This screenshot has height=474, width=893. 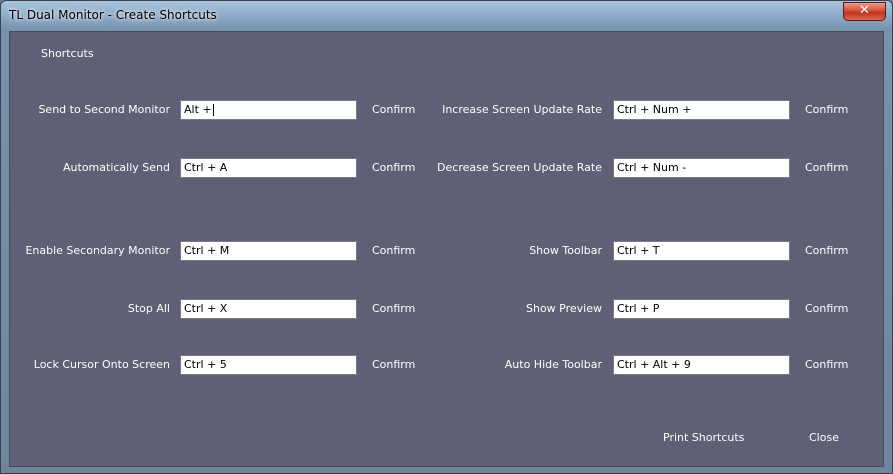 I want to click on auto-hide-toolbar-label: Auto Hide Toolbar, so click(x=553, y=364).